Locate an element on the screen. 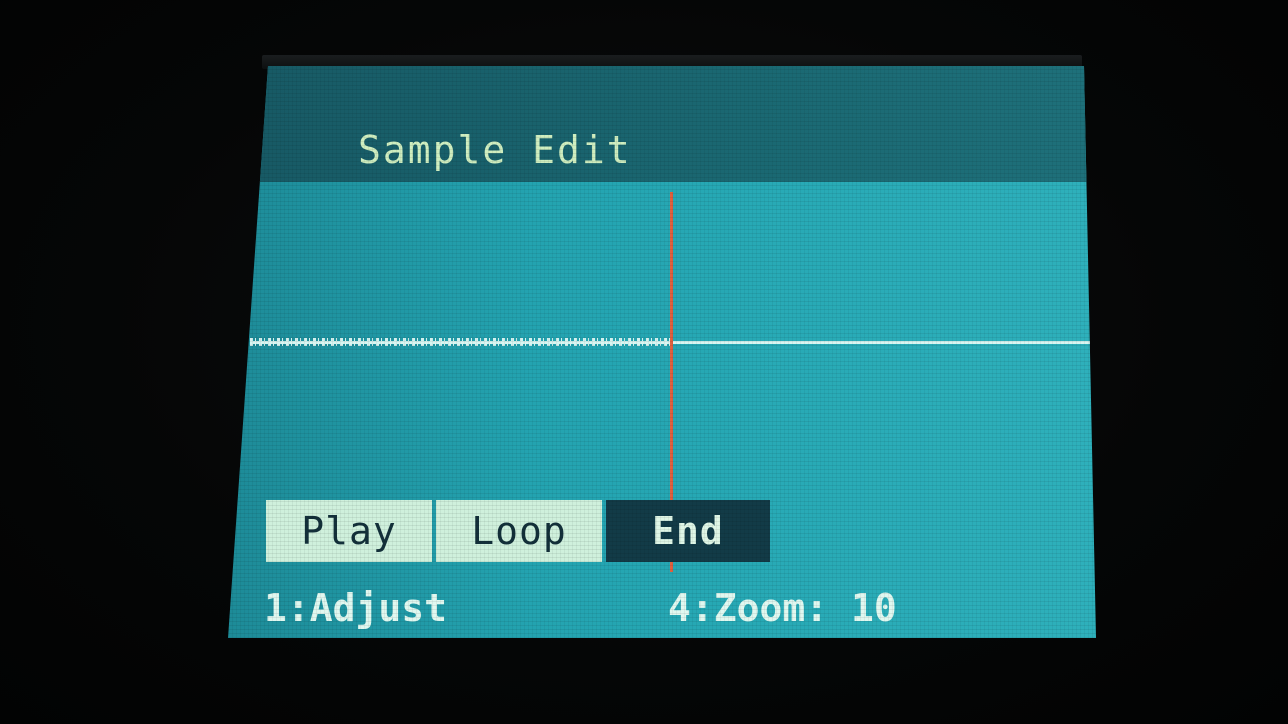 Image resolution: width=1288 pixels, height=724 pixels. page-title: Sample Edit is located at coordinates (495, 150).